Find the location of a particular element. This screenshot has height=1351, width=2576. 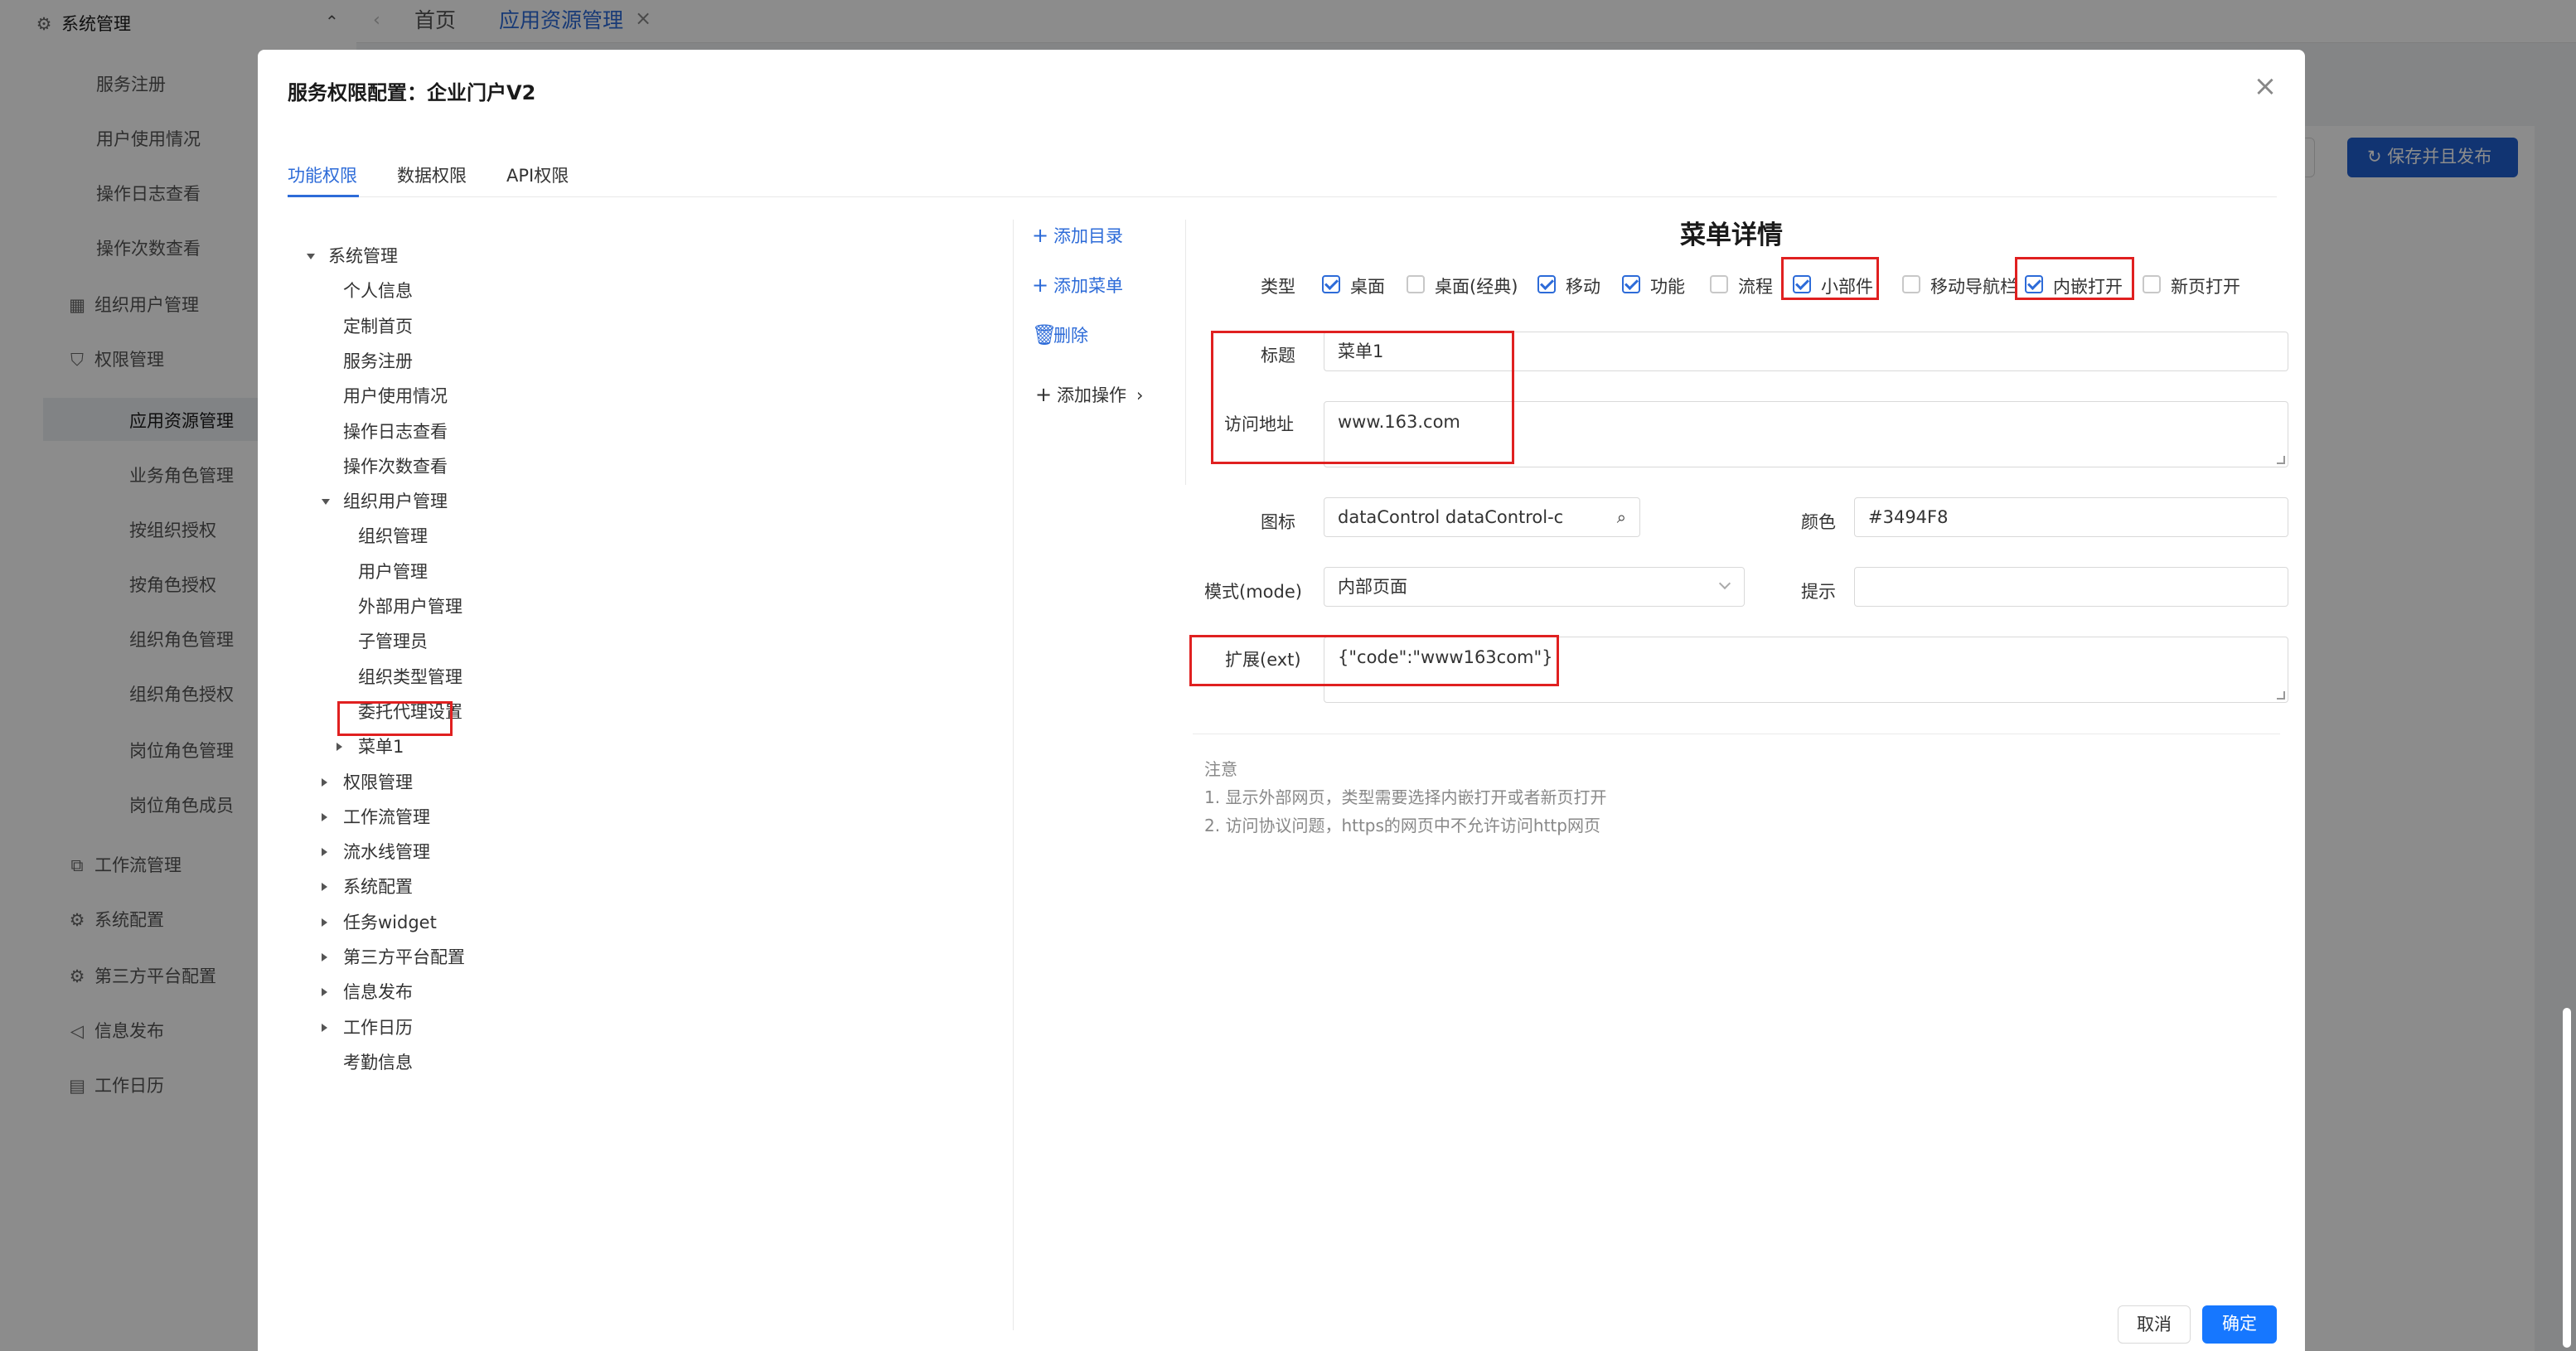

tree-node-label: 工作日历 is located at coordinates (378, 1028).